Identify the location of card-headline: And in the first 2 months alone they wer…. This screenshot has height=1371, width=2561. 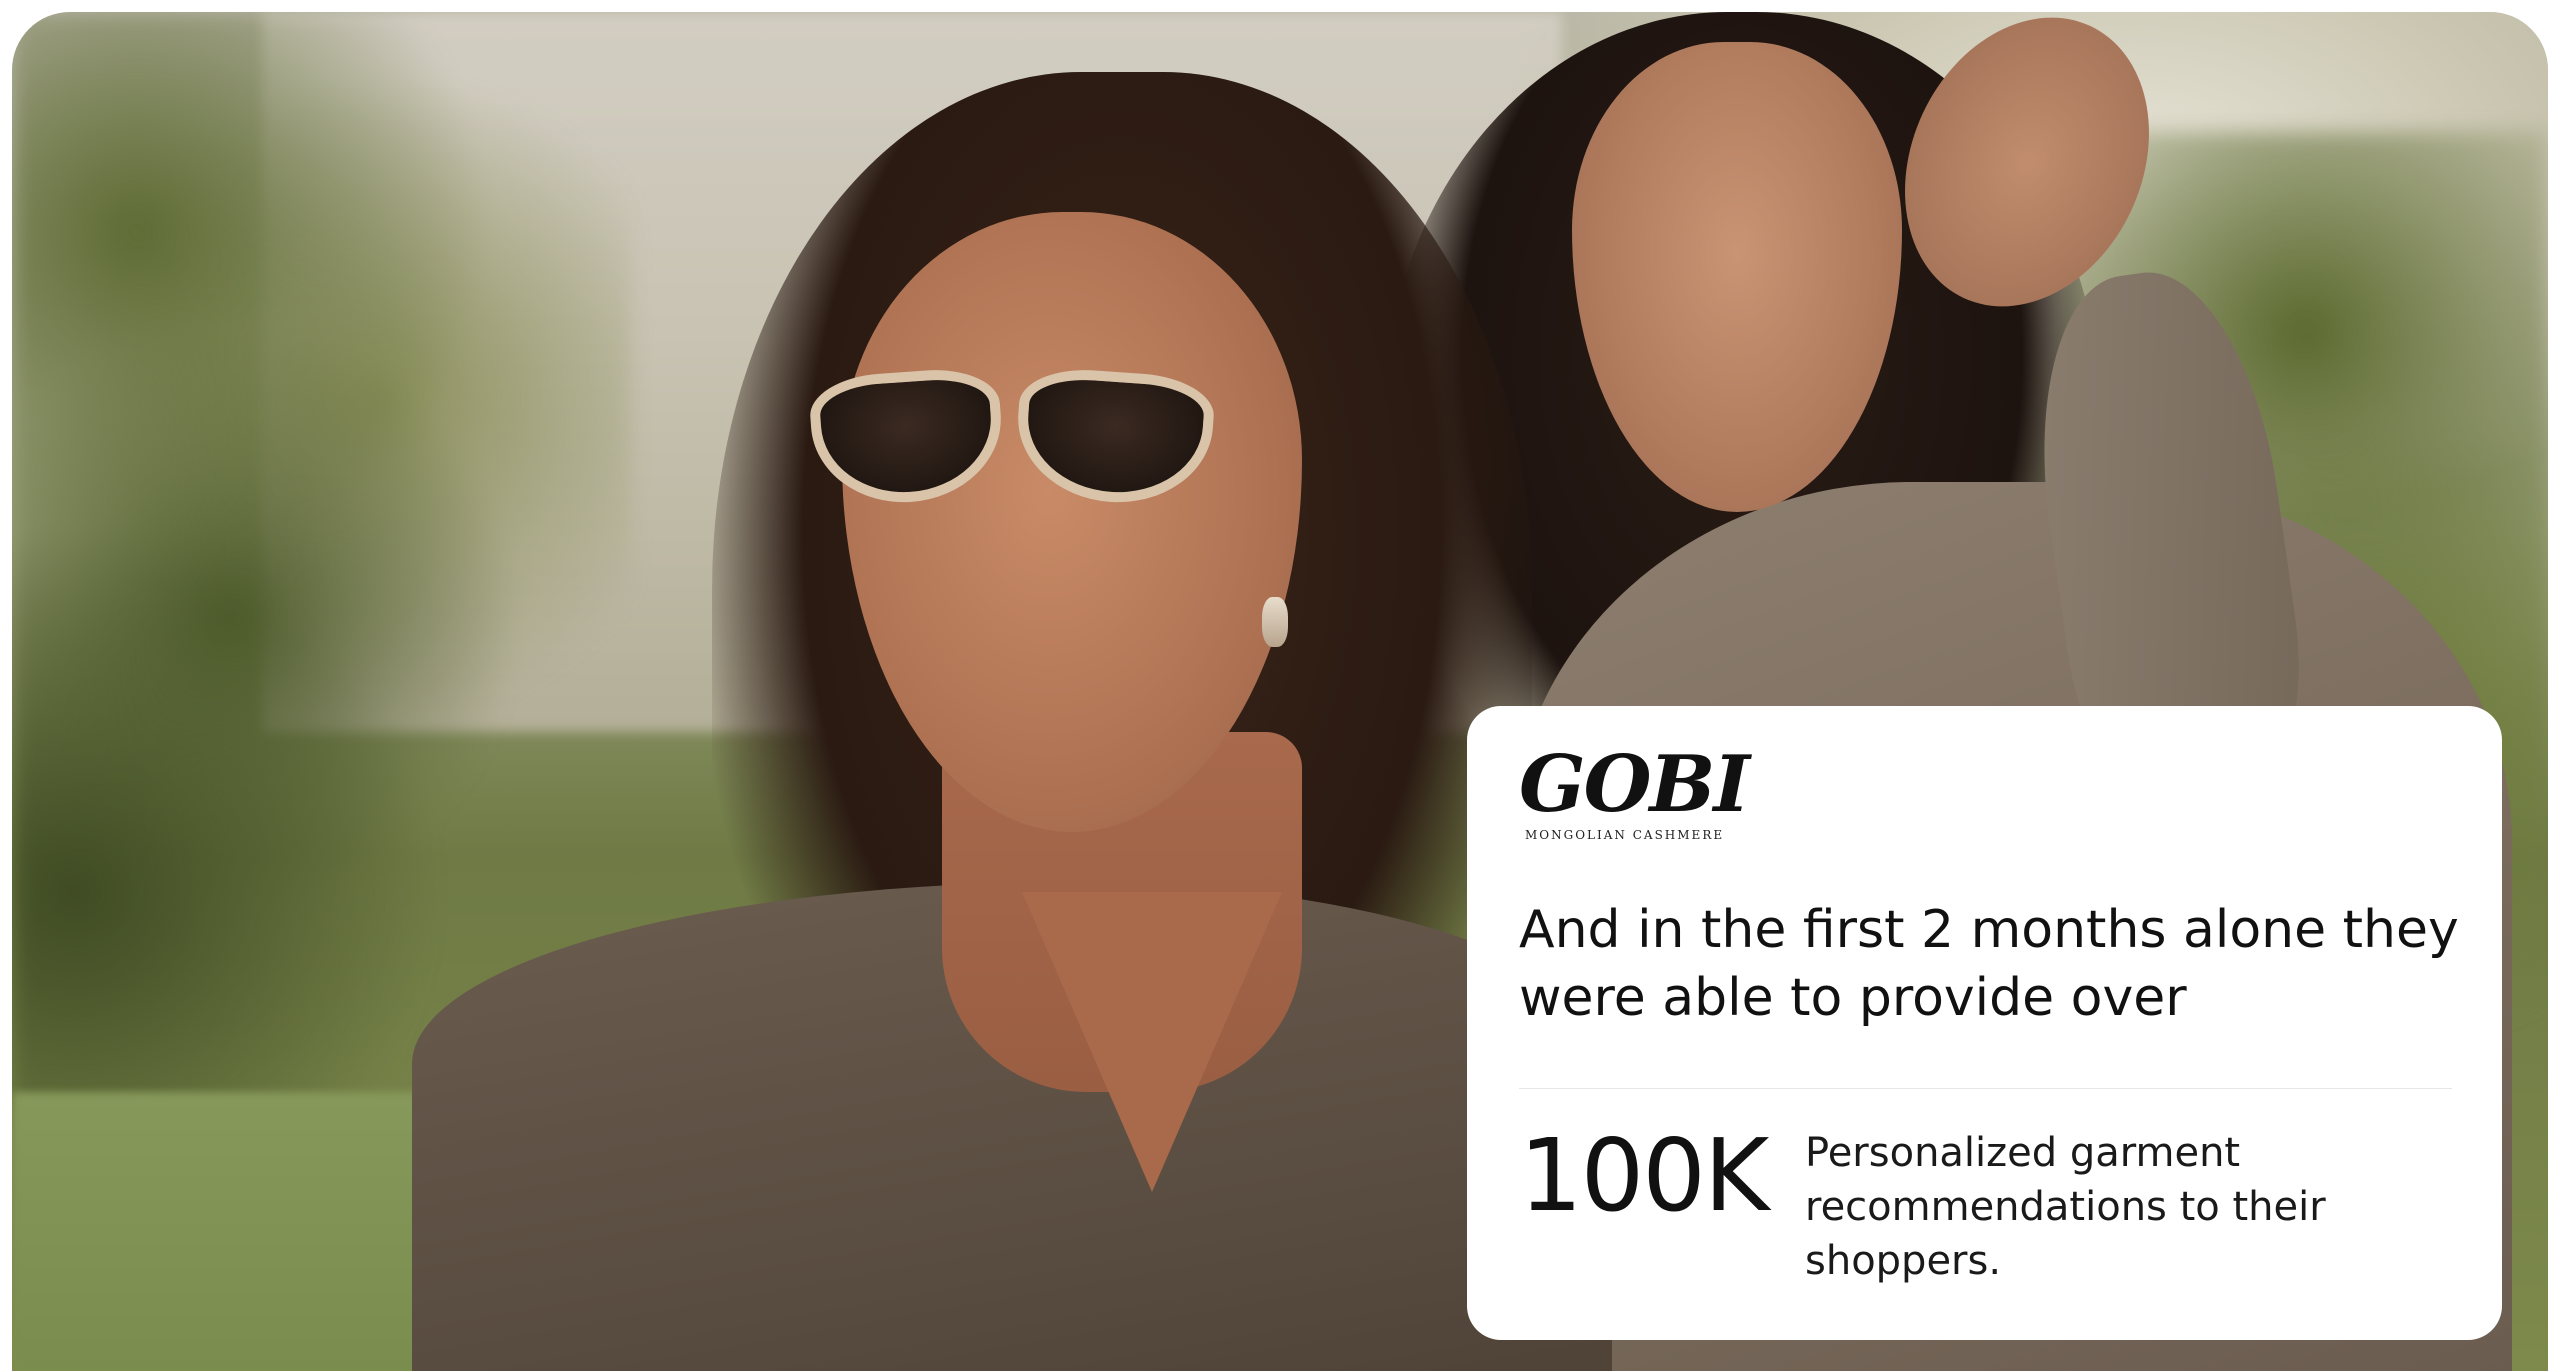
(1989, 964).